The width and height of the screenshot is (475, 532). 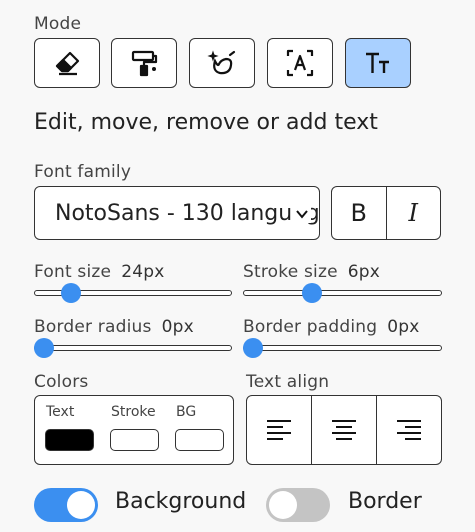 I want to click on border-toggle-knob, so click(x=283, y=505).